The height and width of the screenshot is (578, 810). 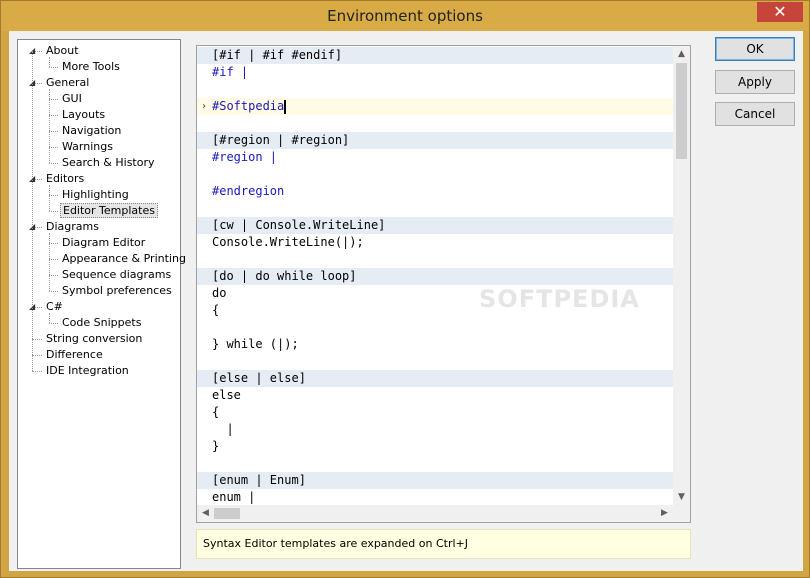 I want to click on template-header-line: [#if | #if #endif], so click(x=435, y=55).